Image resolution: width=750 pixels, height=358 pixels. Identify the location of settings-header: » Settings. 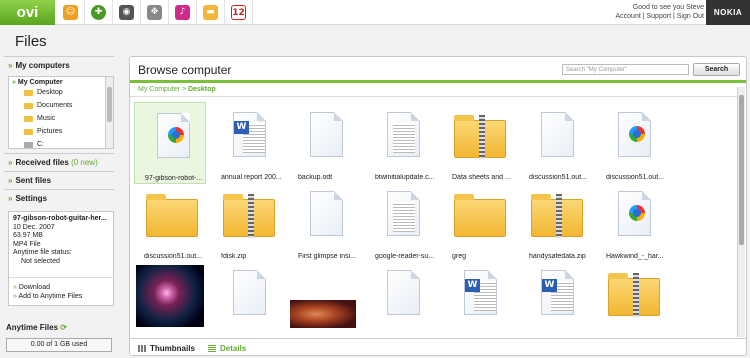
(59, 198).